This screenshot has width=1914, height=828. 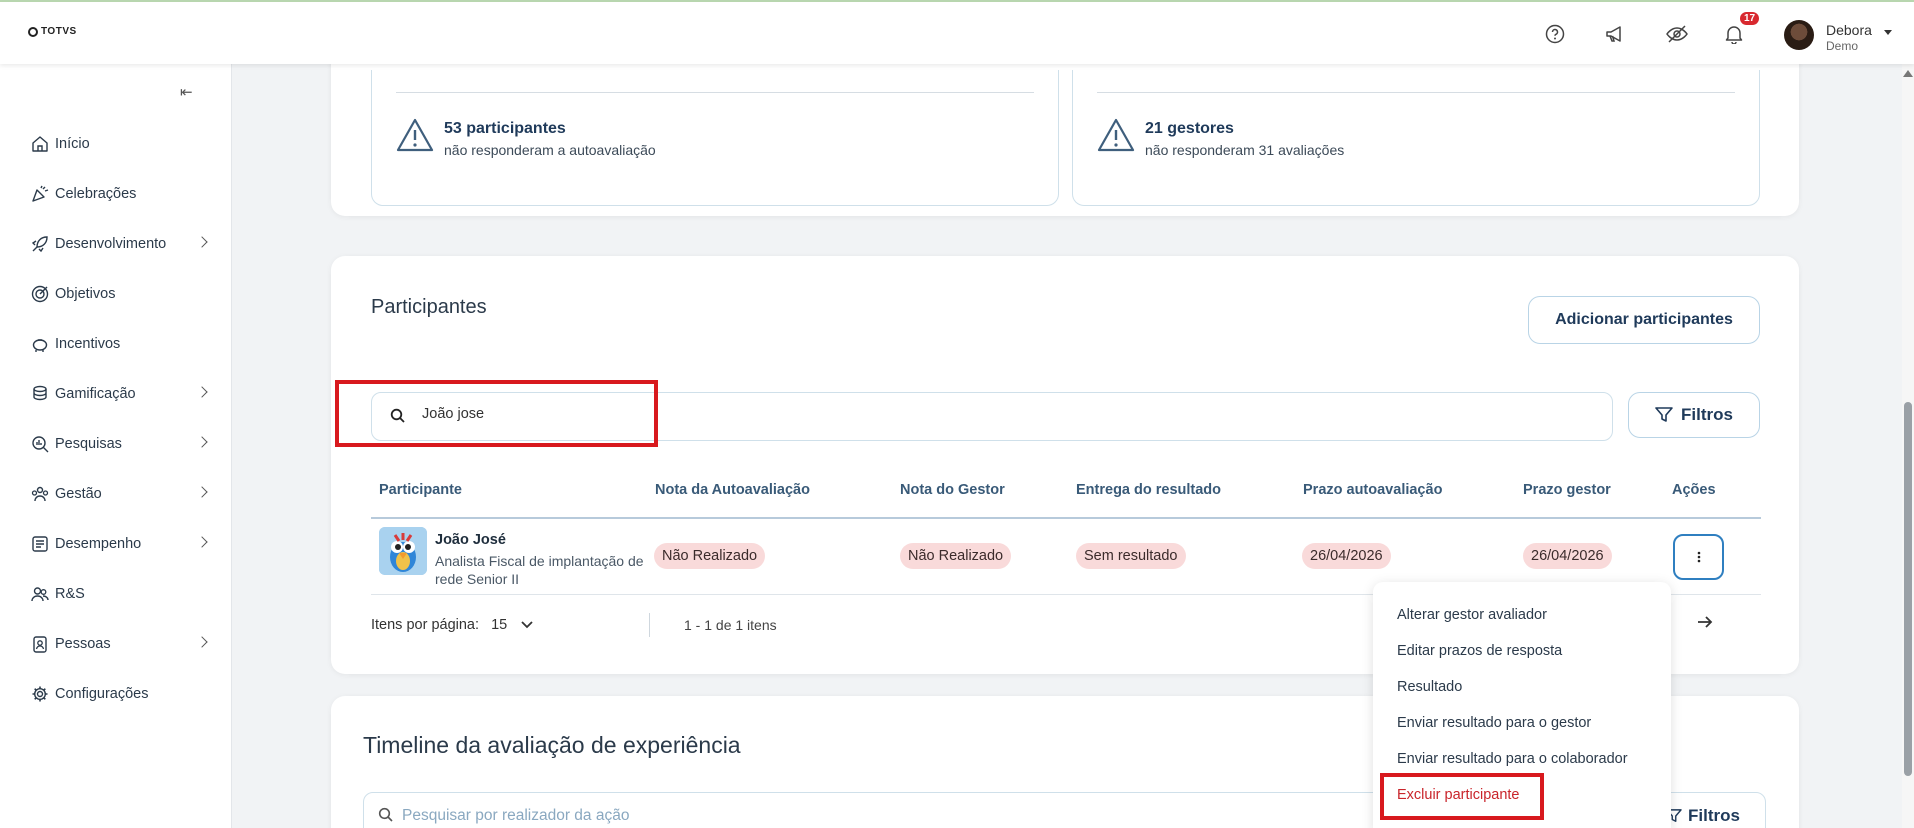 I want to click on list-check-icon, so click(x=40, y=544).